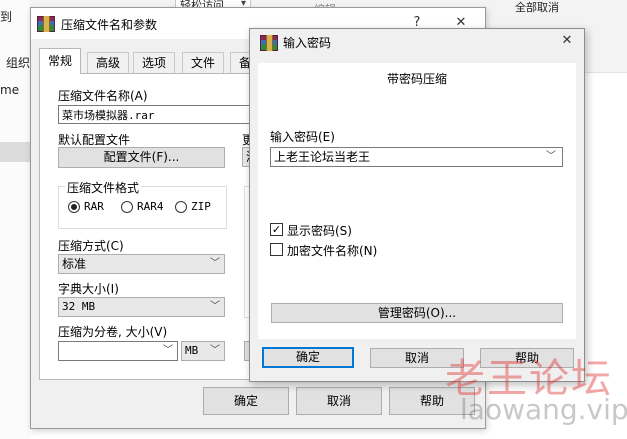  I want to click on password-dialog-header: 带密码压缩, so click(416, 79).